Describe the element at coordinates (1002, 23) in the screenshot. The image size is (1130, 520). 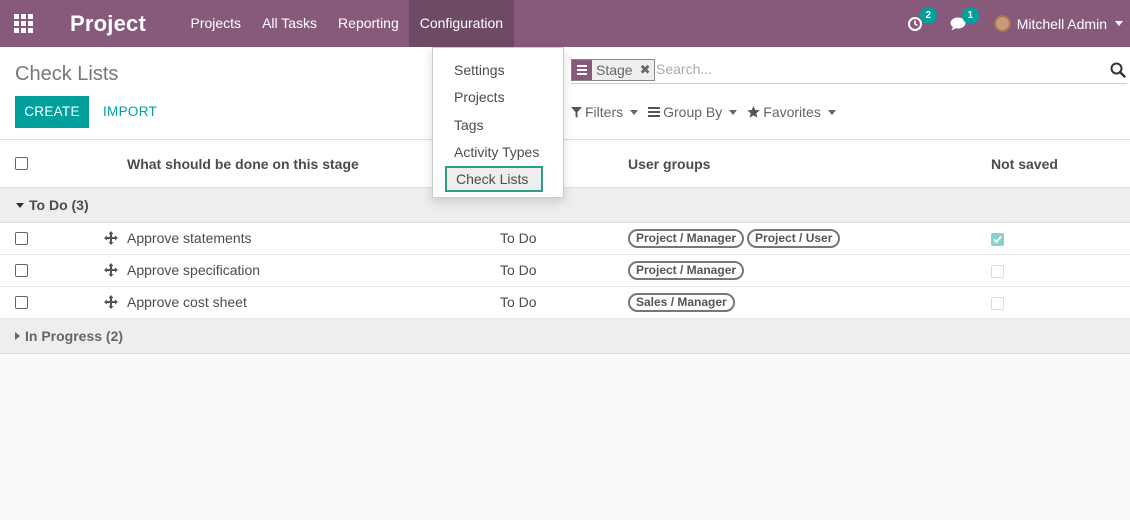
I see `avatar` at that location.